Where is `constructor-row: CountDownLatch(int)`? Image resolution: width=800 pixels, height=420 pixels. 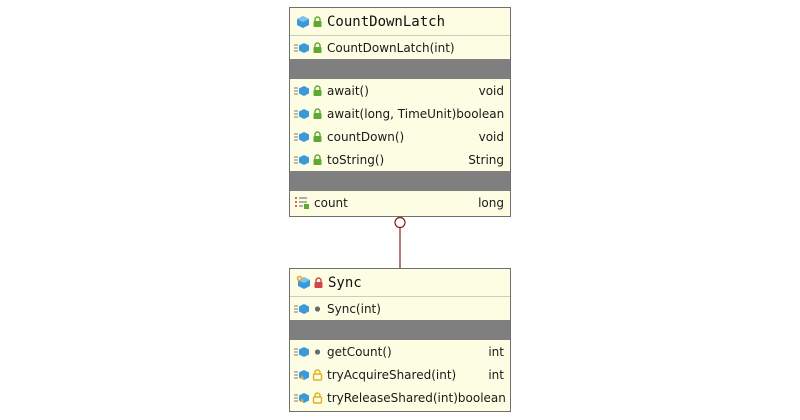 constructor-row: CountDownLatch(int) is located at coordinates (400, 47).